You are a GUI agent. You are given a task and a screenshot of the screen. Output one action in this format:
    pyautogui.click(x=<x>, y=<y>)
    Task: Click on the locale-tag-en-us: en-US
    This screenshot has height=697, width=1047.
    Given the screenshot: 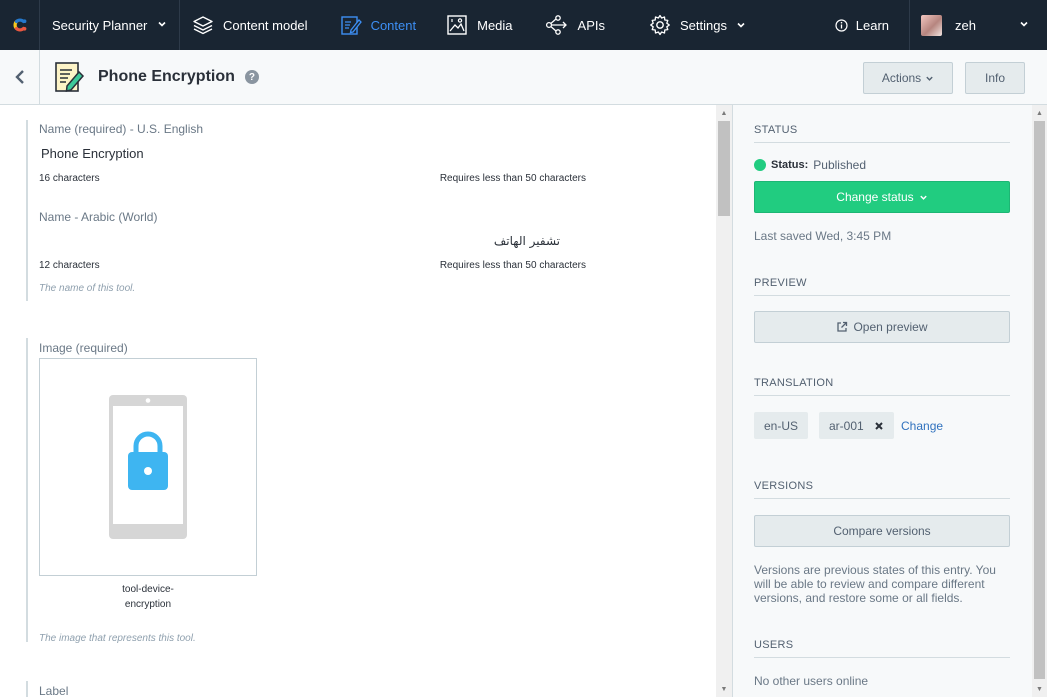 What is the action you would take?
    pyautogui.click(x=781, y=425)
    